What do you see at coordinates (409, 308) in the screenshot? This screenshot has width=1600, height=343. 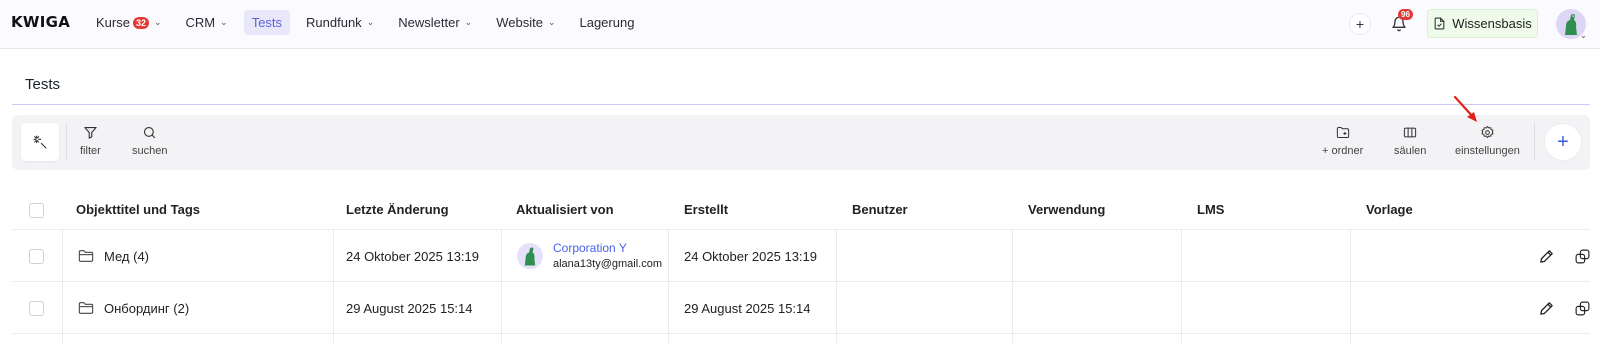 I see `last-modified-cell: 29 August 2025 15:14` at bounding box center [409, 308].